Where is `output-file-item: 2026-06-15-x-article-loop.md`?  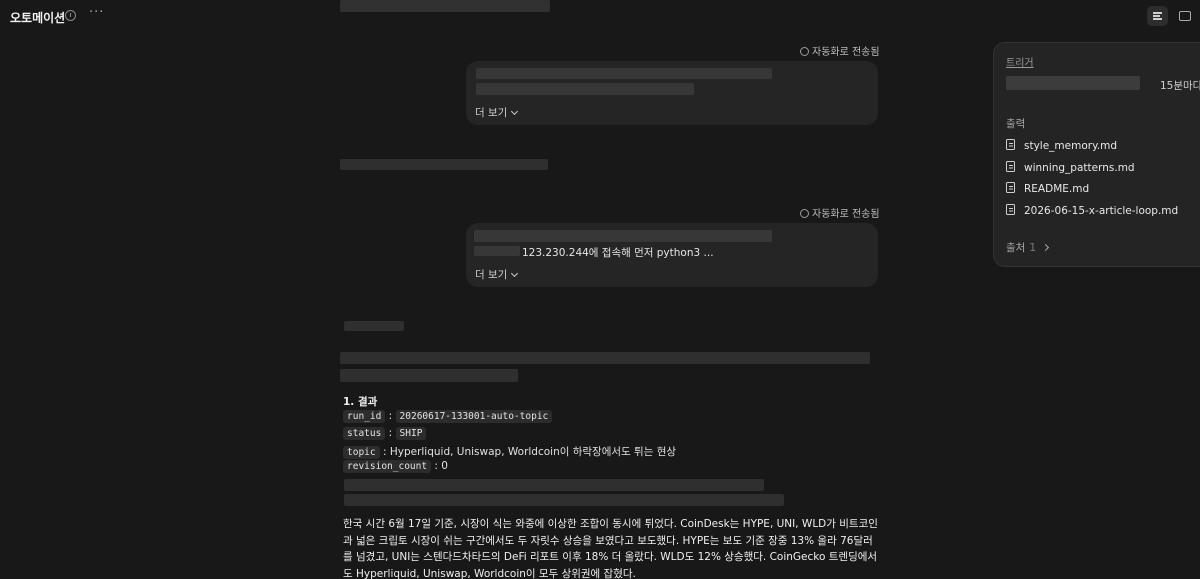
output-file-item: 2026-06-15-x-article-loop.md is located at coordinates (1092, 210).